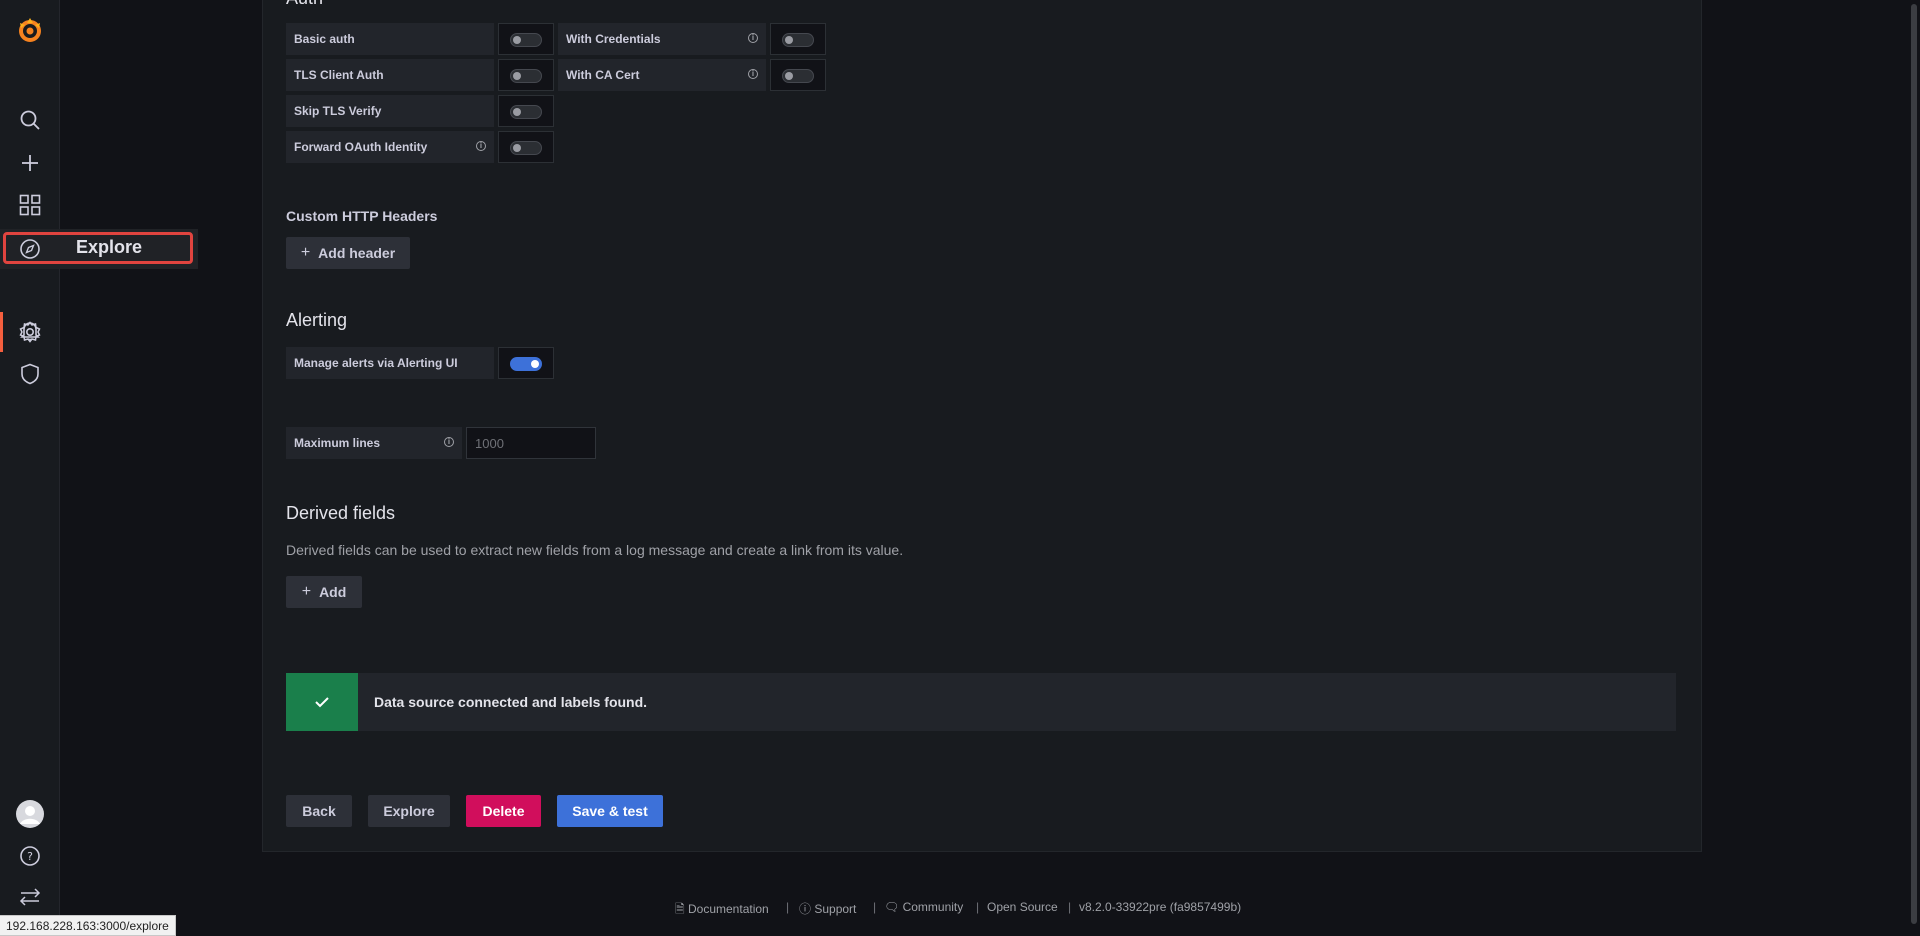 The image size is (1920, 936). Describe the element at coordinates (1914, 464) in the screenshot. I see `scrollbar-thumb` at that location.